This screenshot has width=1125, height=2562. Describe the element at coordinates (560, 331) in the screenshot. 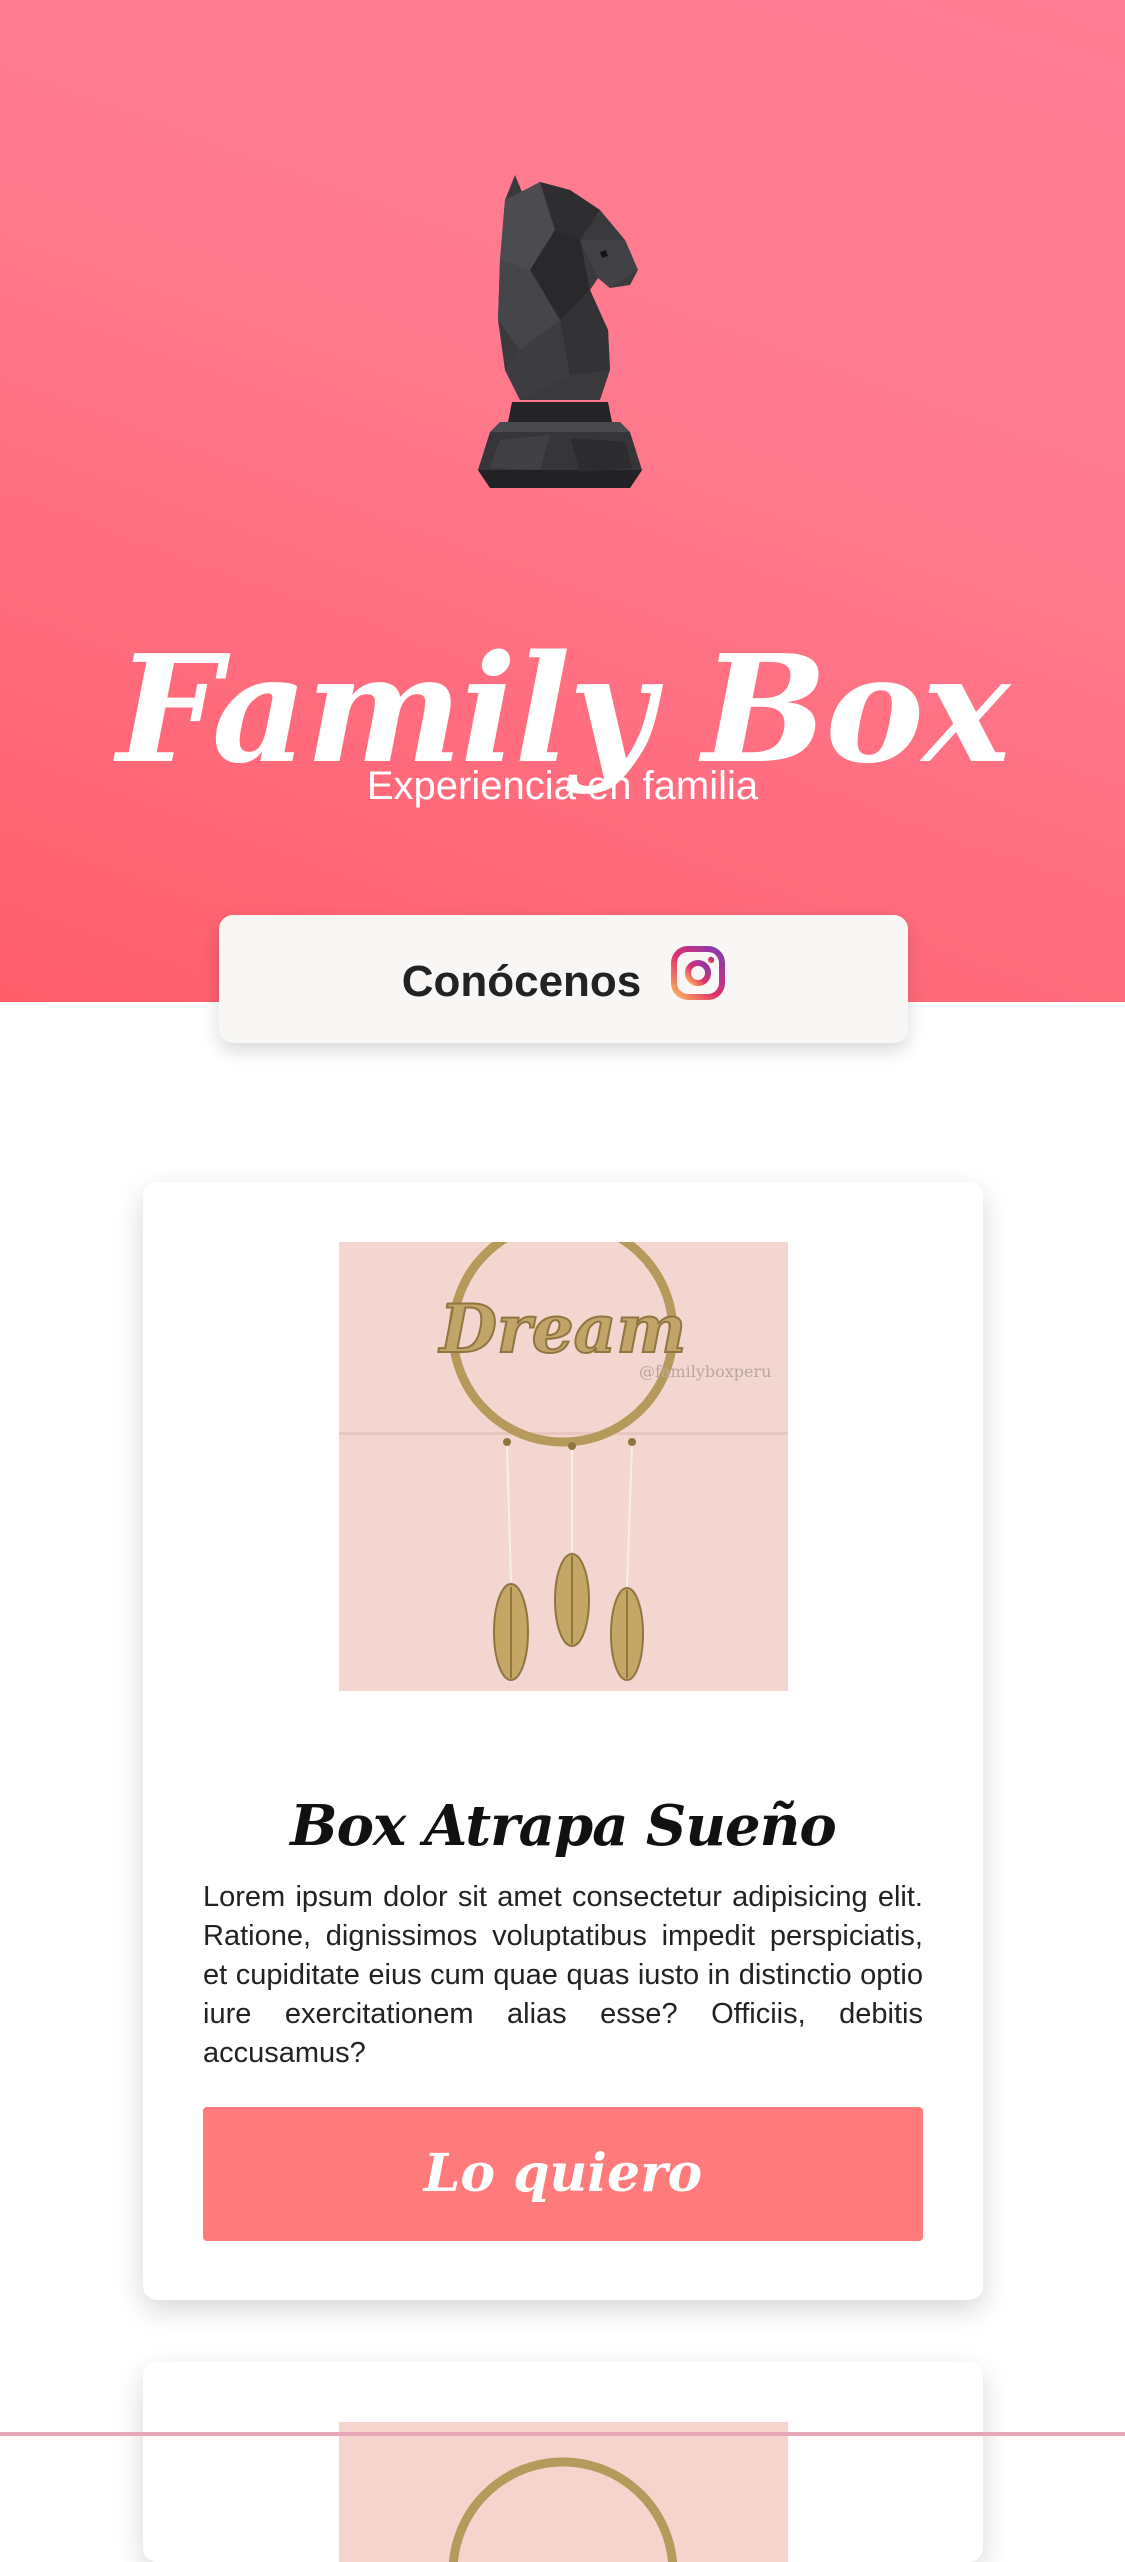

I see `chess-knight-icon` at that location.